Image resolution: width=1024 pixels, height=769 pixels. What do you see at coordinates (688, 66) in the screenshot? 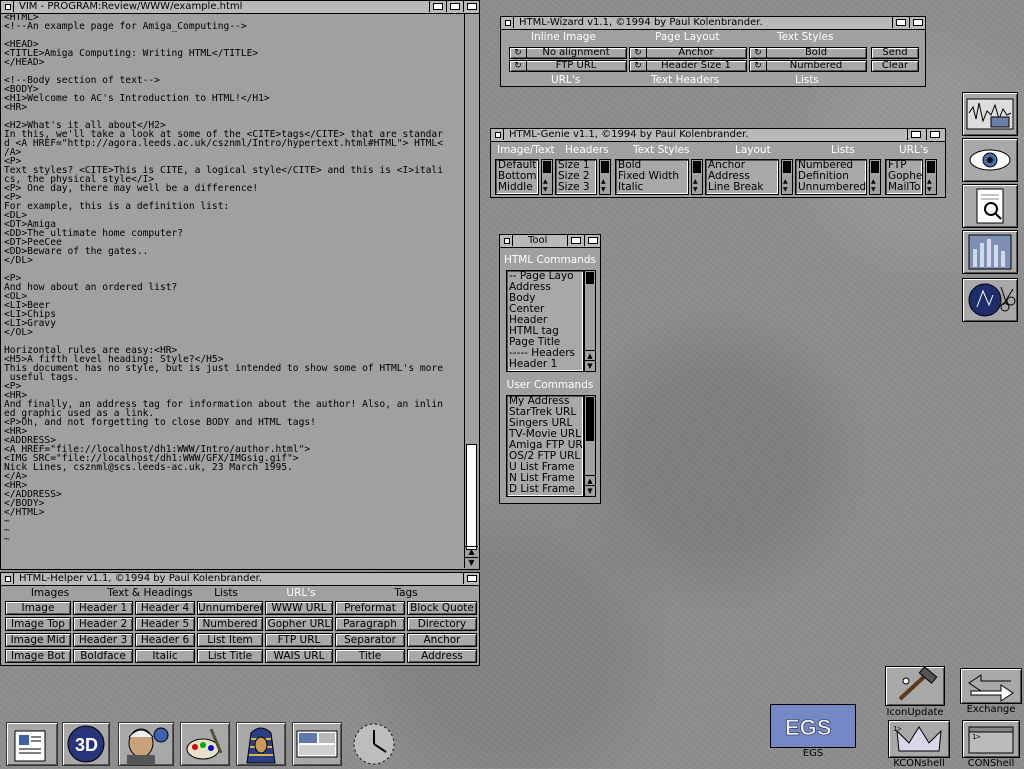
I see `text-headers-cycle: ↻ Header Size 1` at bounding box center [688, 66].